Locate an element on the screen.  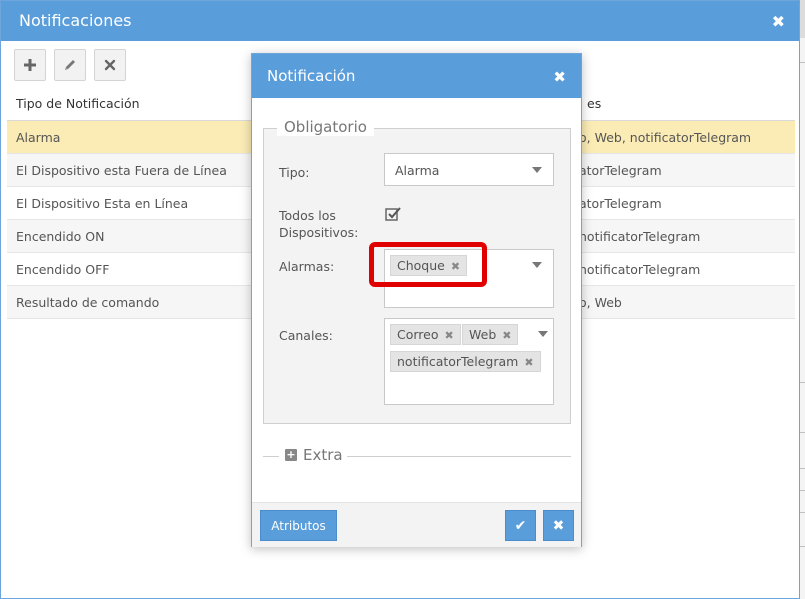
plus-icon is located at coordinates (30, 65).